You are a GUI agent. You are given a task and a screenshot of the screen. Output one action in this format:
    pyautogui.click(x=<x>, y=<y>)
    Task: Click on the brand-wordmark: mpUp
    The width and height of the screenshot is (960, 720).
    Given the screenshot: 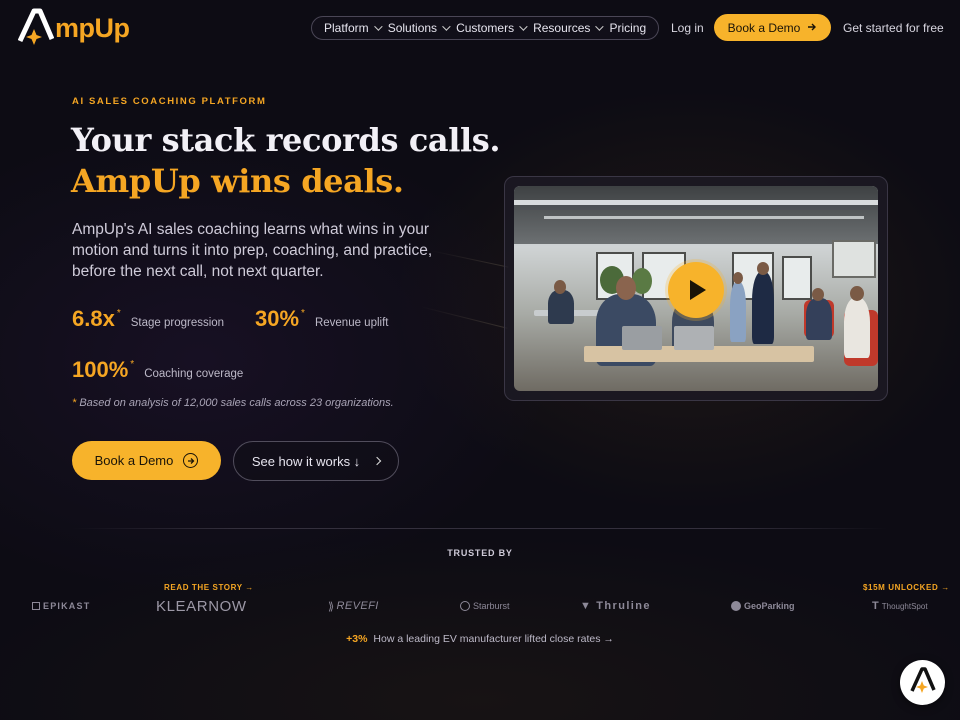 What is the action you would take?
    pyautogui.click(x=92, y=27)
    